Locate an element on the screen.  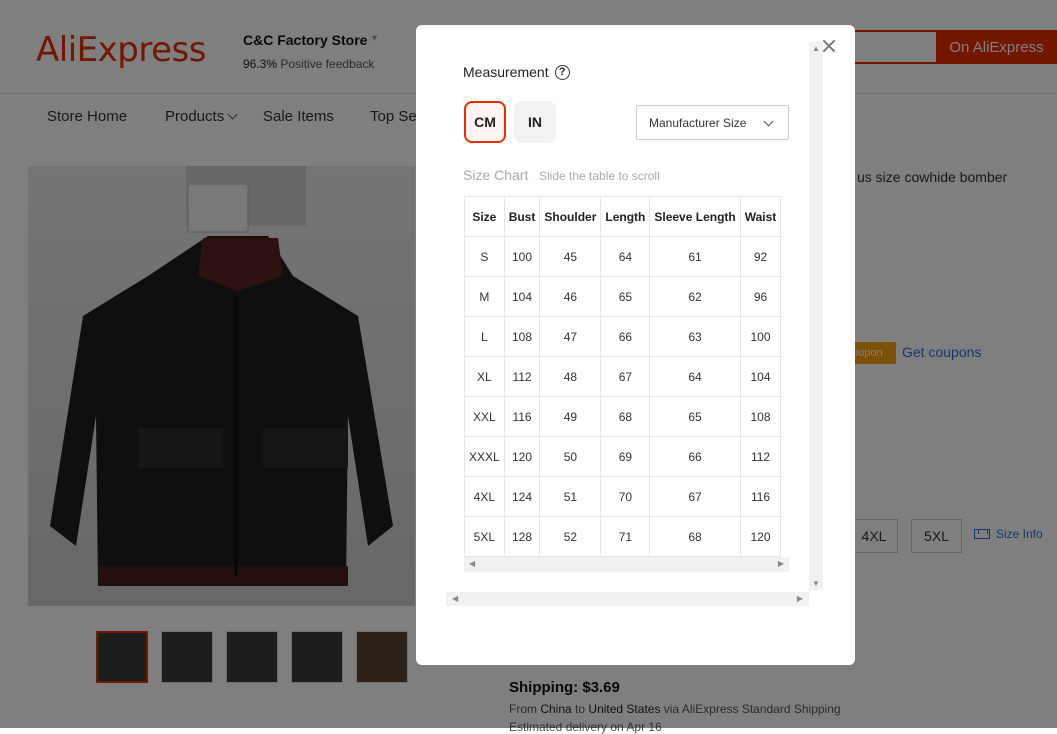
table-cell: 124 is located at coordinates (522, 496).